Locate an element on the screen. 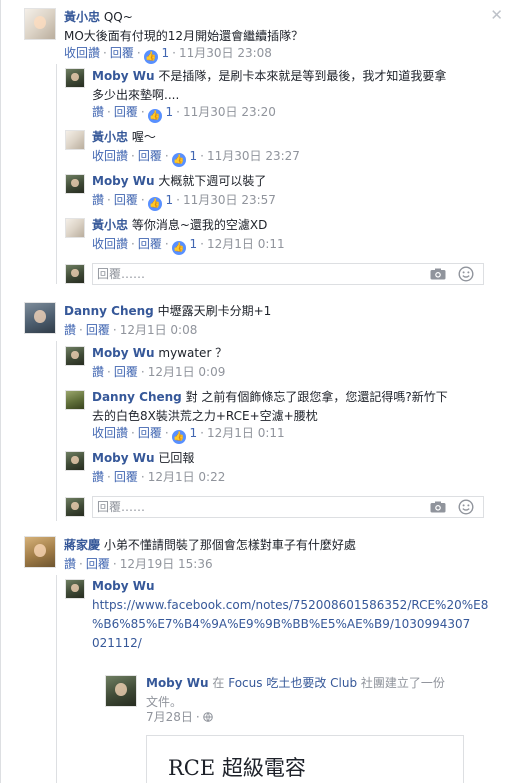 This screenshot has height=783, width=517. timestamp: 7月28日 is located at coordinates (169, 717).